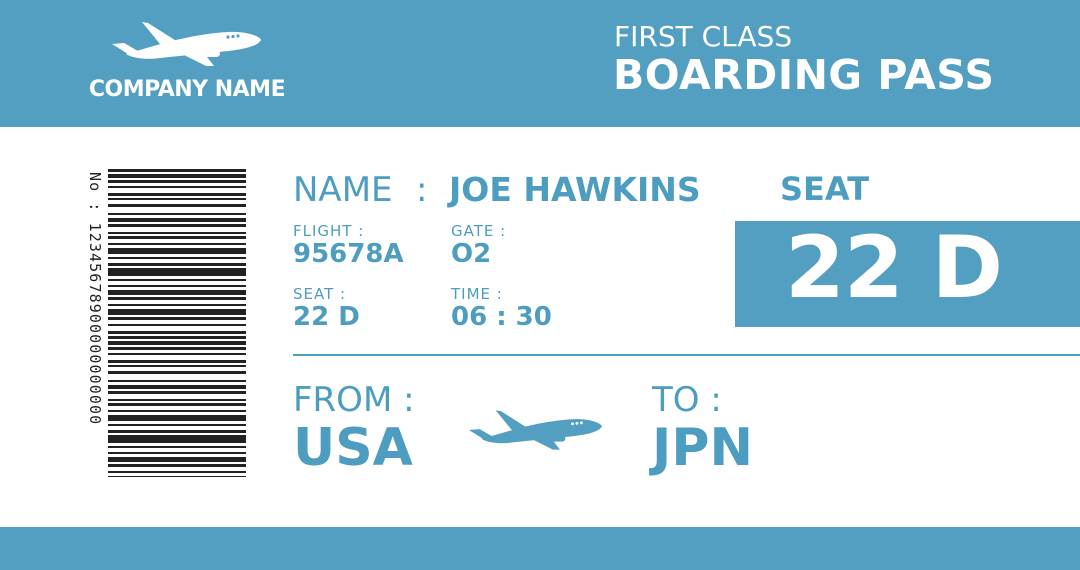 This screenshot has width=1080, height=570. What do you see at coordinates (540, 548) in the screenshot?
I see `footer-band` at bounding box center [540, 548].